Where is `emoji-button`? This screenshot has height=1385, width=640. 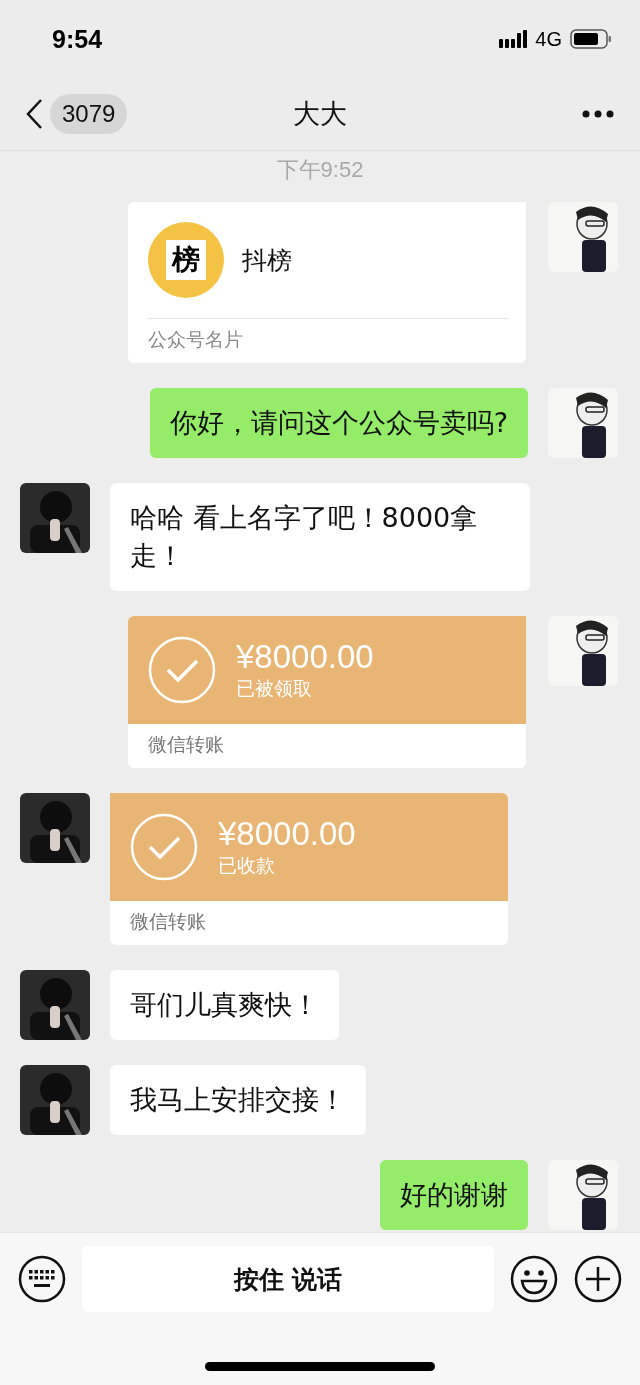
emoji-button is located at coordinates (534, 1279).